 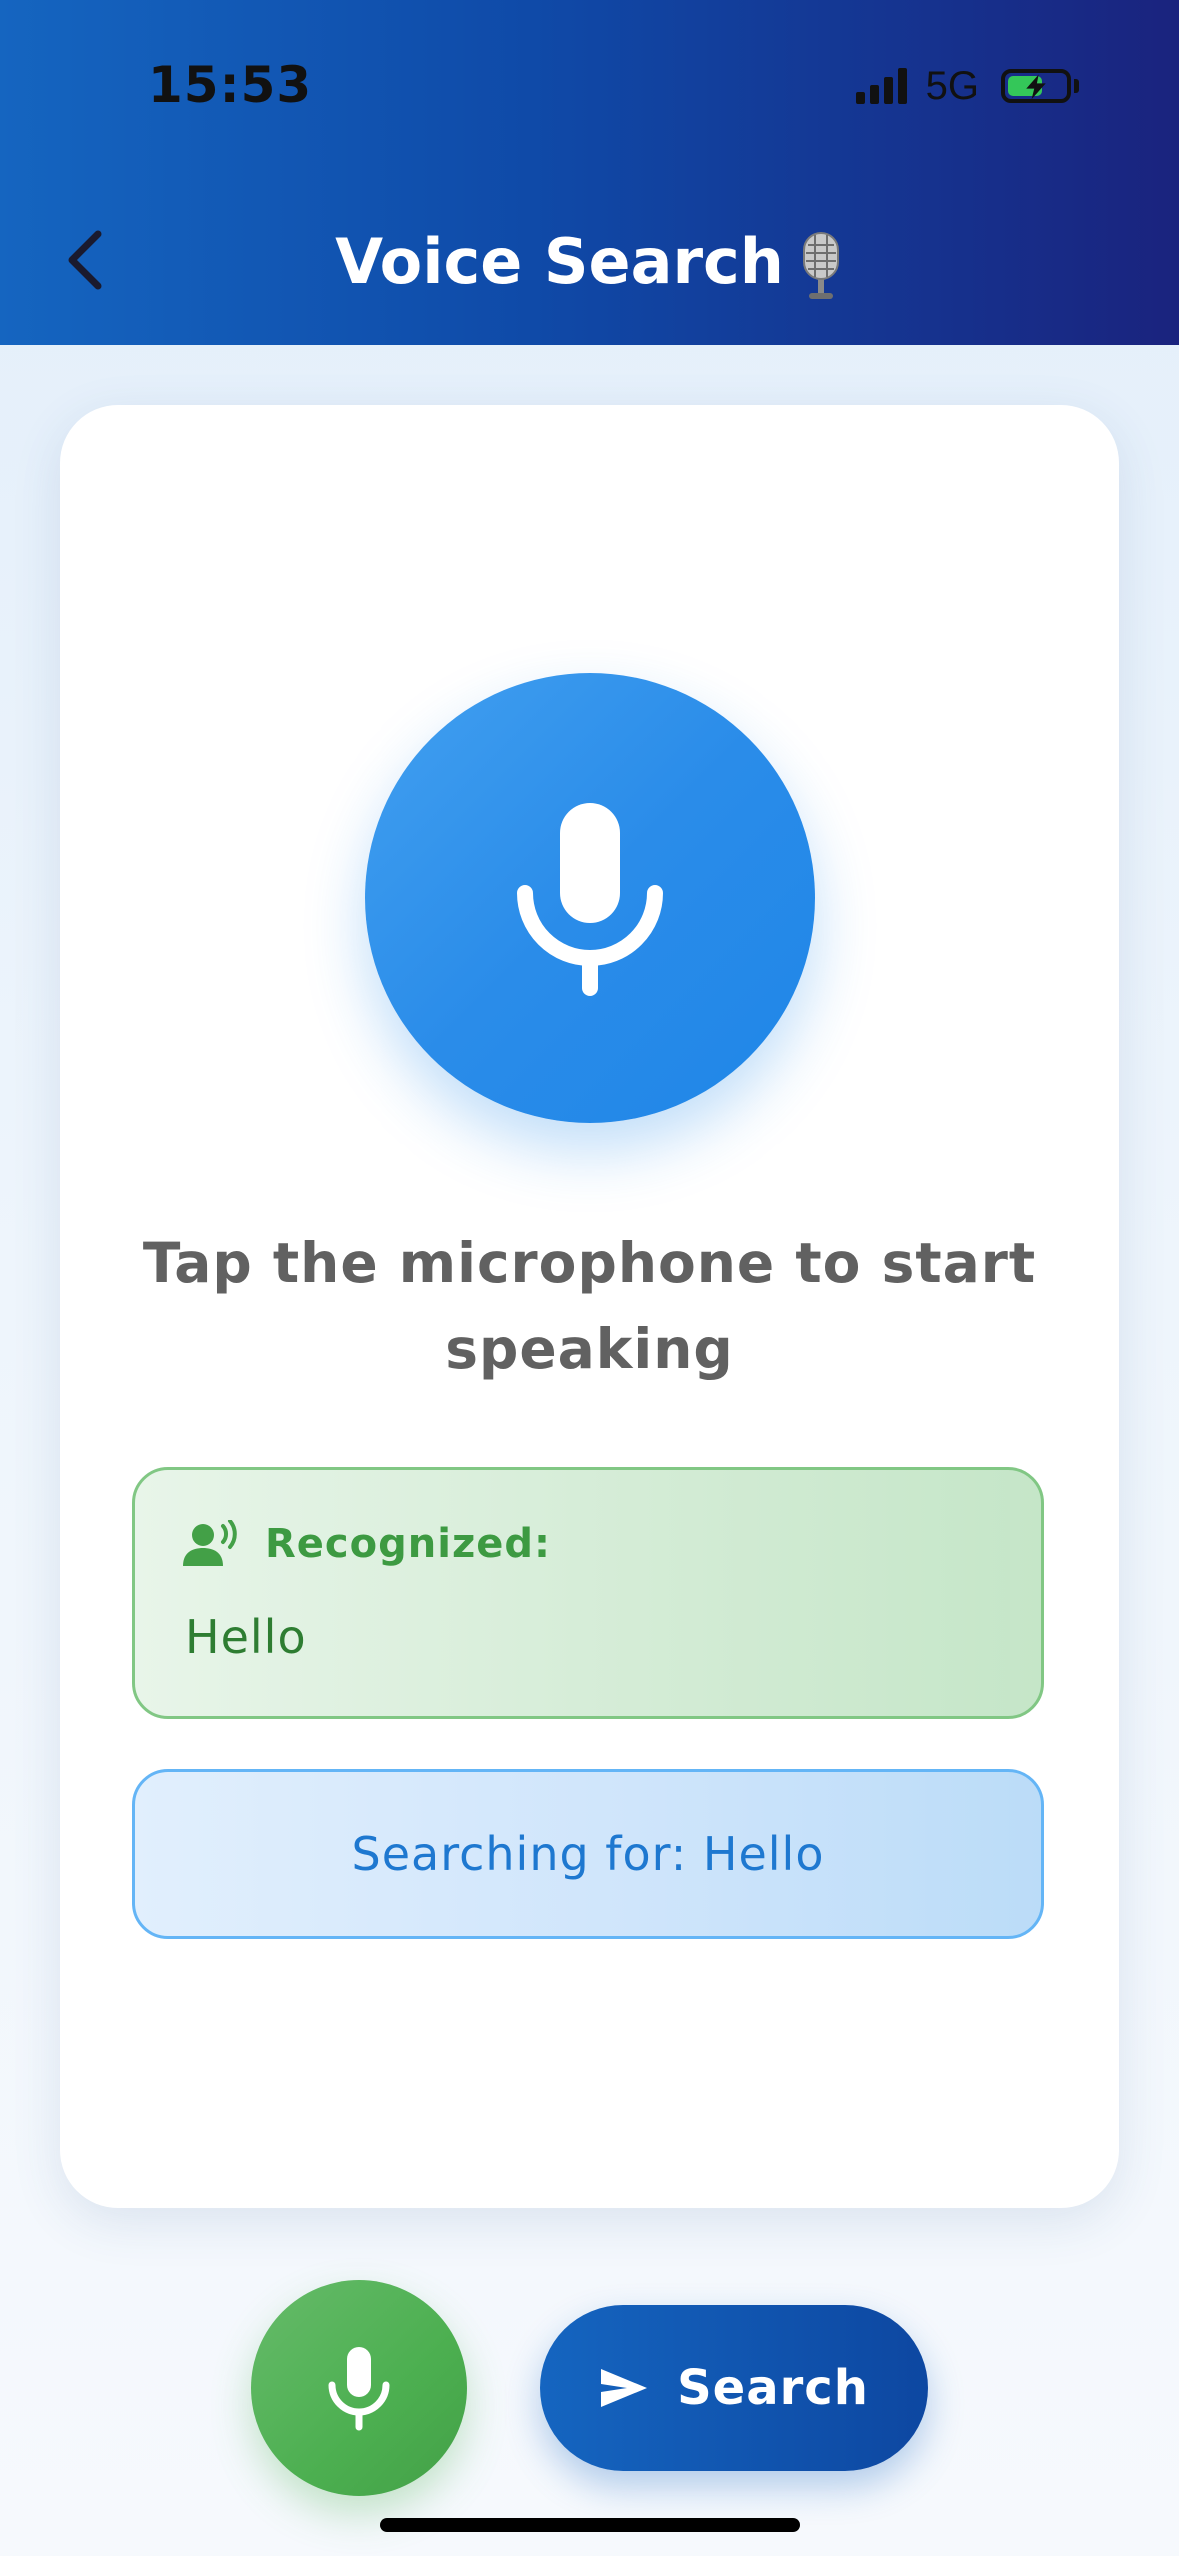 What do you see at coordinates (883, 86) in the screenshot?
I see `signal-strength-icon` at bounding box center [883, 86].